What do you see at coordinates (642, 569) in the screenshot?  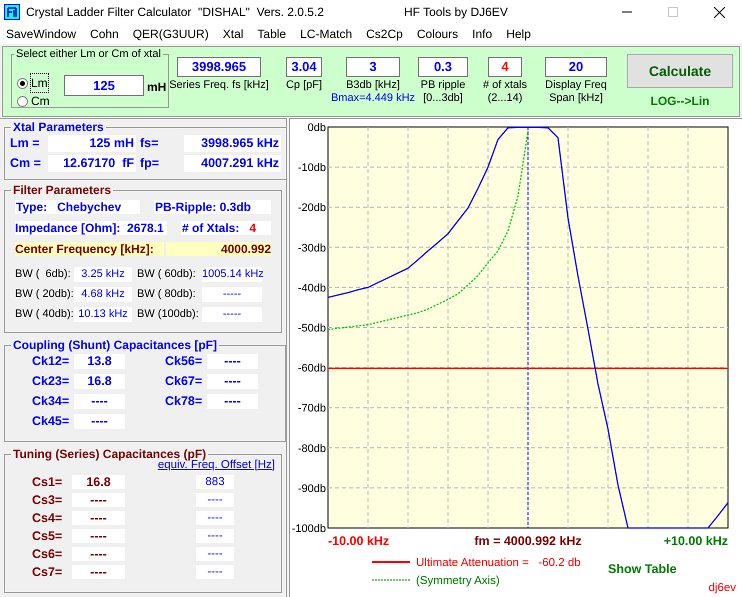 I see `show-table-link: Show Table` at bounding box center [642, 569].